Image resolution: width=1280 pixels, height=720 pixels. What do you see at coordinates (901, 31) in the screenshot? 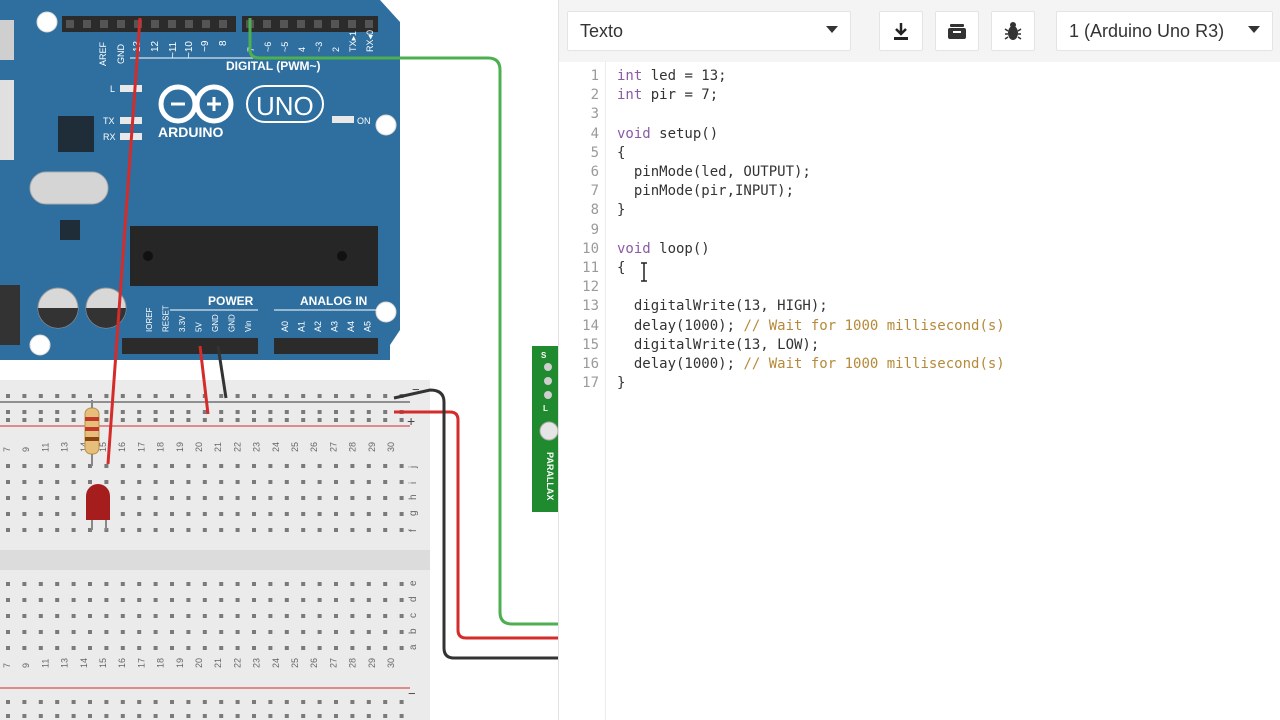
I see `download-button` at bounding box center [901, 31].